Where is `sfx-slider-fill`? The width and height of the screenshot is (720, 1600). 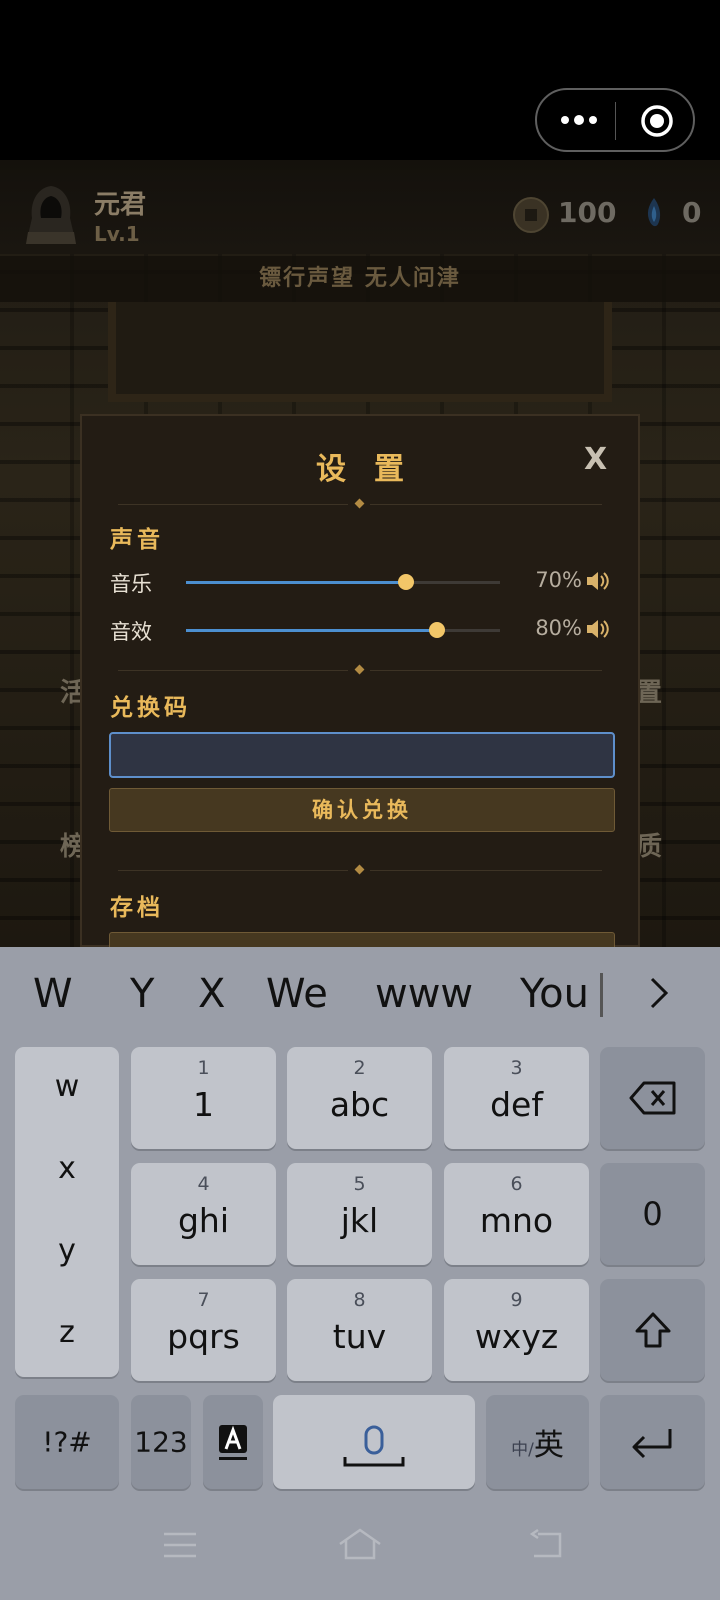 sfx-slider-fill is located at coordinates (312, 630).